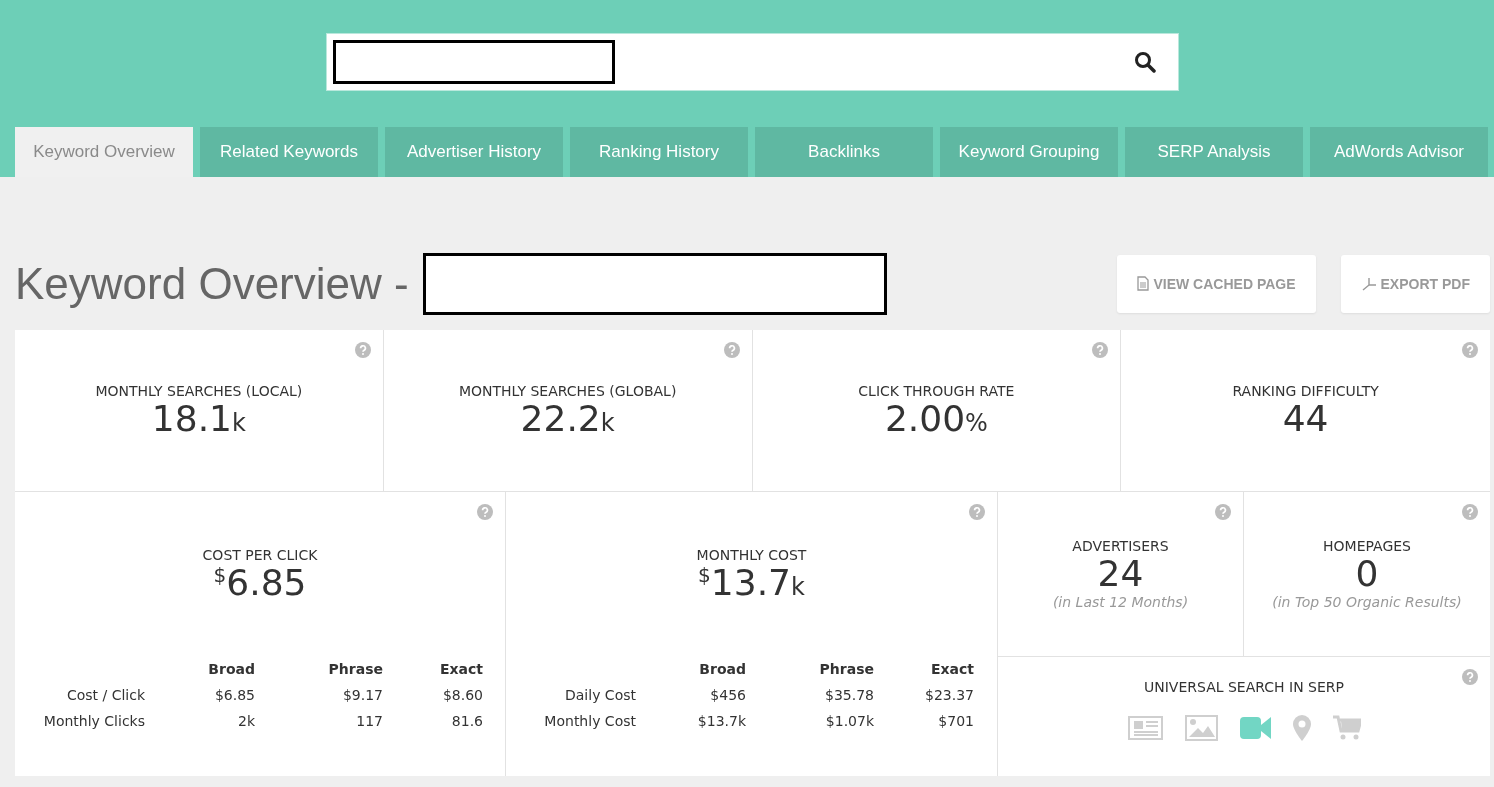  What do you see at coordinates (289, 152) in the screenshot?
I see `tab: Related Keywords` at bounding box center [289, 152].